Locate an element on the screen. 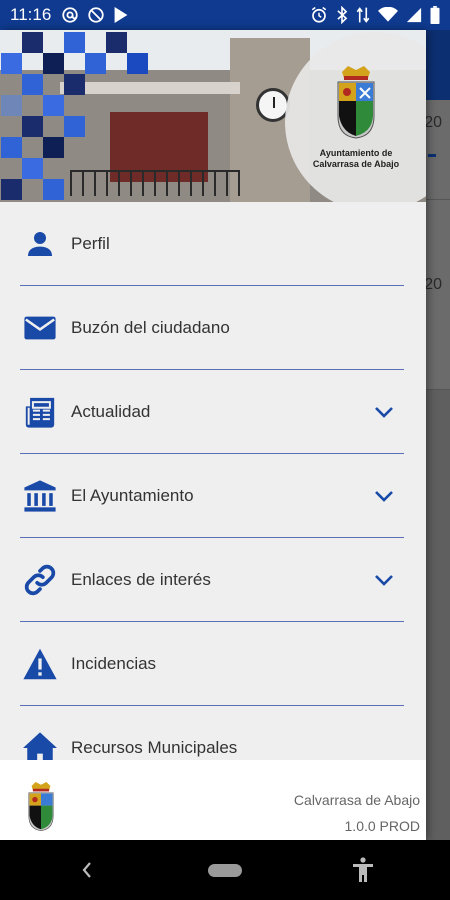 The height and width of the screenshot is (900, 450). data-arrows-icon is located at coordinates (363, 15).